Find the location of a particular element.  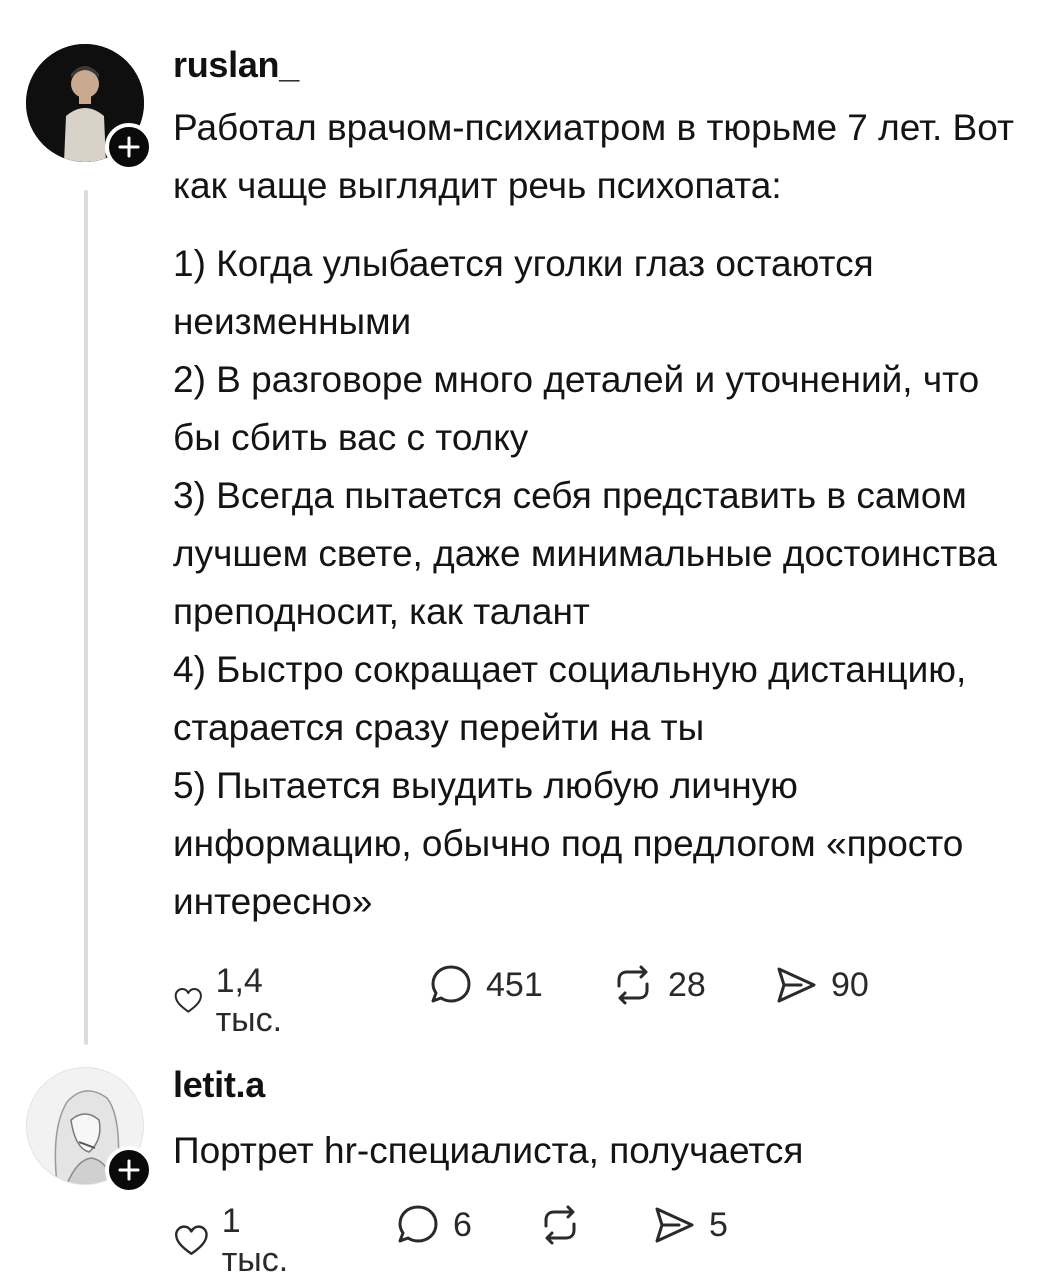

comment-button: 6 is located at coordinates (433, 1225).